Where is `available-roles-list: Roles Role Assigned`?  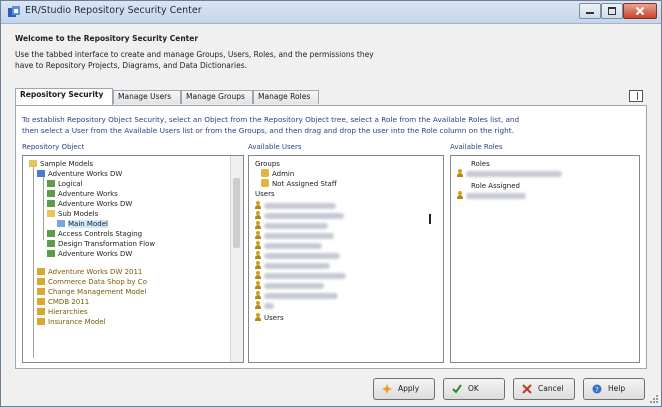
available-roles-list: Roles Role Assigned is located at coordinates (545, 259).